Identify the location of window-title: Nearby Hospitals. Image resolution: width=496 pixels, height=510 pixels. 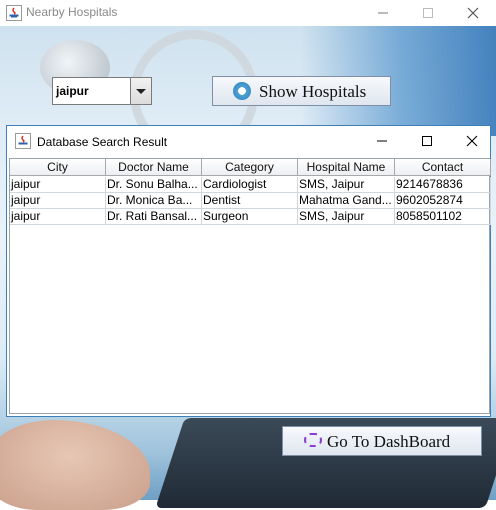
(72, 12).